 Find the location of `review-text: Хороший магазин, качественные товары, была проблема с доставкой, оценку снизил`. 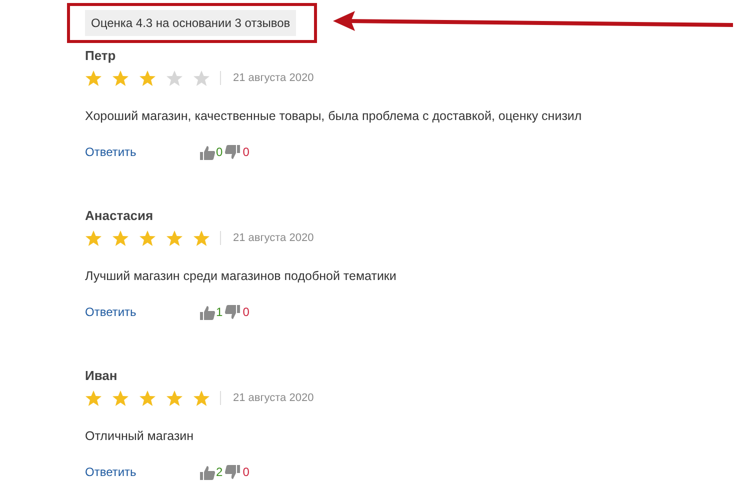

review-text: Хороший магазин, качественные товары, была проблема с доставкой, оценку снизил is located at coordinates (334, 116).